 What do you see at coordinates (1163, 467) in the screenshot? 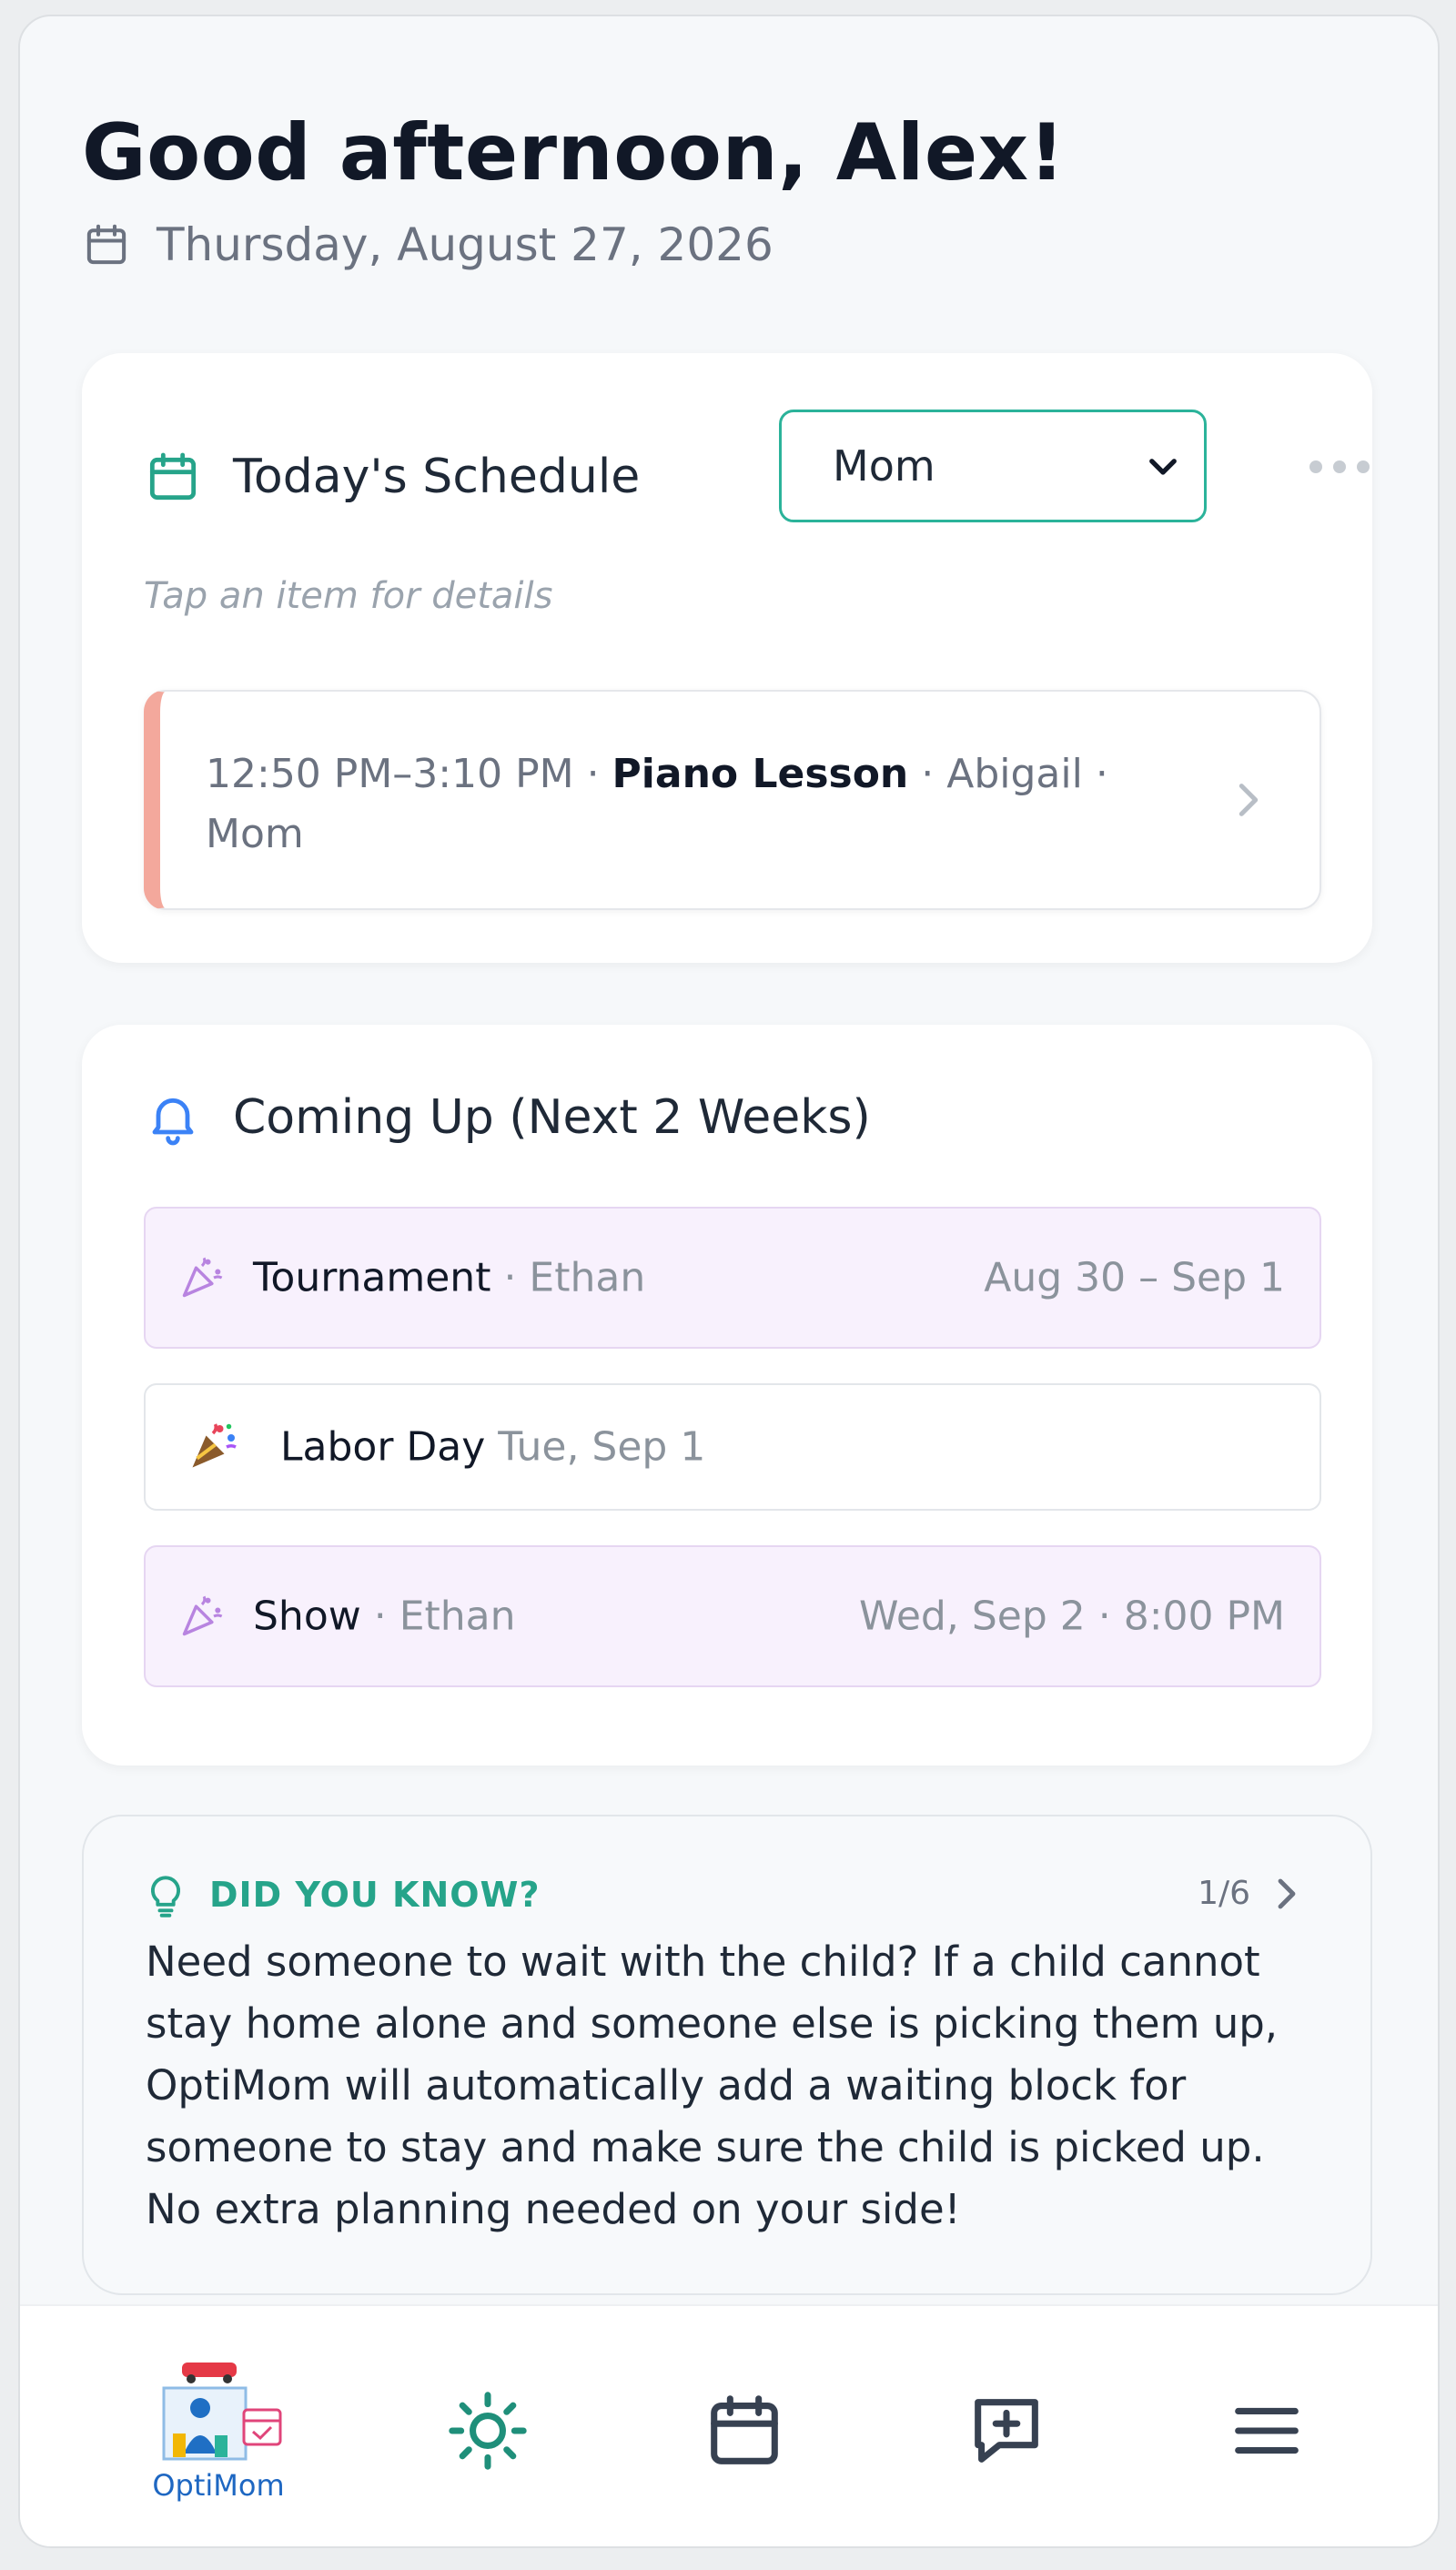
I see `chevron-down-icon` at bounding box center [1163, 467].